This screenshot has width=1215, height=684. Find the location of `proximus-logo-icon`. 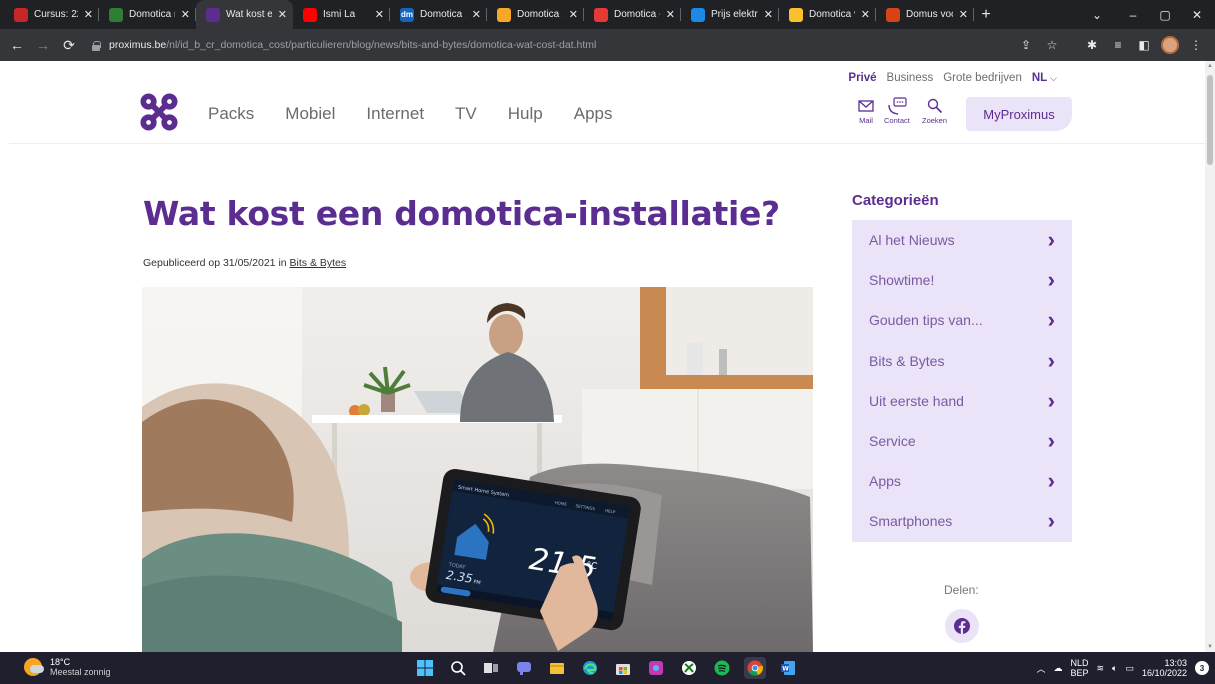

proximus-logo-icon is located at coordinates (159, 112).